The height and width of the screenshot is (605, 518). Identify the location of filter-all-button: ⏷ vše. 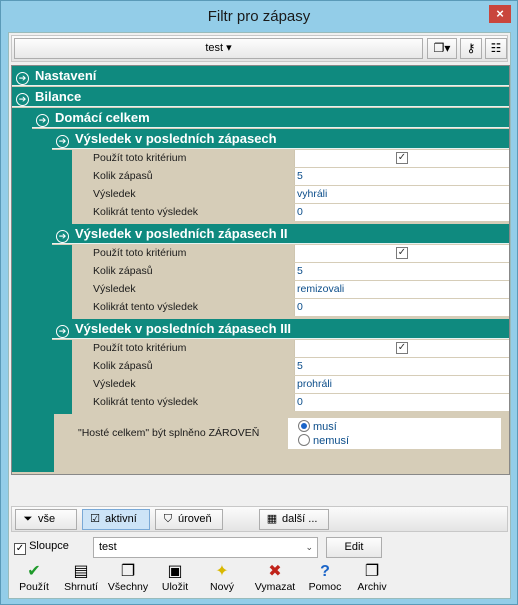
(46, 519).